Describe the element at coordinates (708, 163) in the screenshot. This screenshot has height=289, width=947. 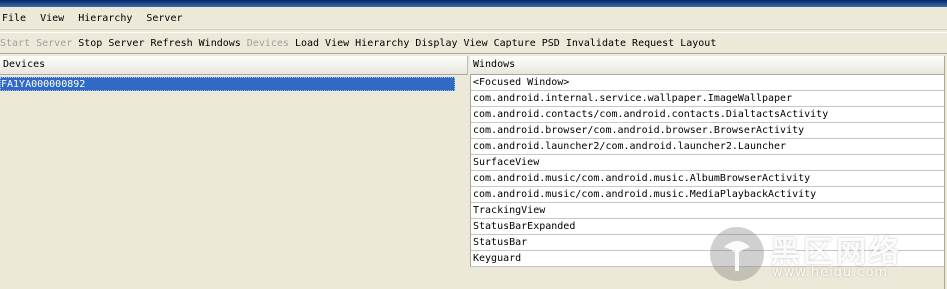
I see `window-row: SurfaceView` at that location.